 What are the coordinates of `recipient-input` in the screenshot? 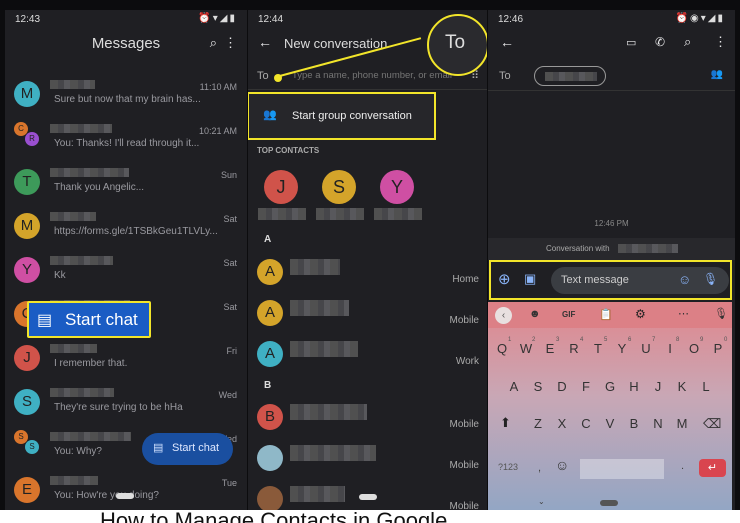 It's located at (377, 75).